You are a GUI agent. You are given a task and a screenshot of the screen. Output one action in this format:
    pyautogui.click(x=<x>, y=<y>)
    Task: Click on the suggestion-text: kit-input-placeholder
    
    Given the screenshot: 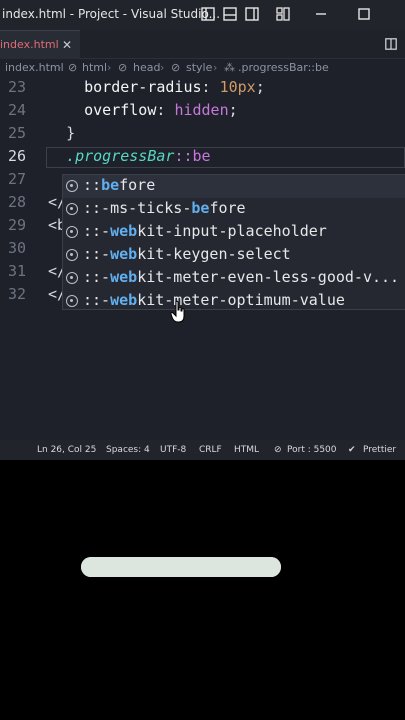 What is the action you would take?
    pyautogui.click(x=232, y=231)
    